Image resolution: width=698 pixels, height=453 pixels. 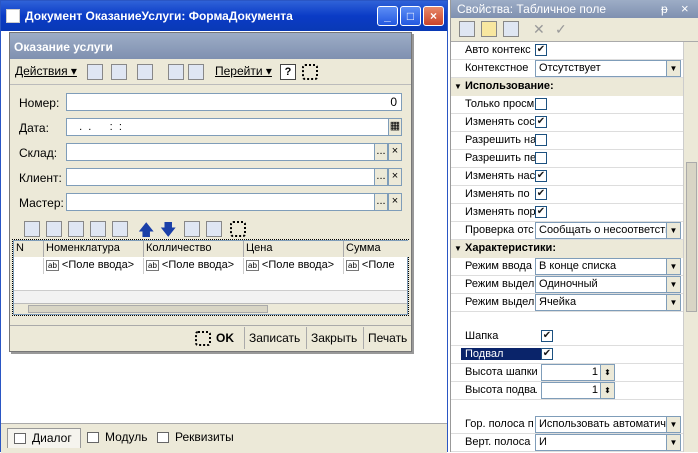 I want to click on tab-requisites: Реквизиты, so click(x=196, y=438).